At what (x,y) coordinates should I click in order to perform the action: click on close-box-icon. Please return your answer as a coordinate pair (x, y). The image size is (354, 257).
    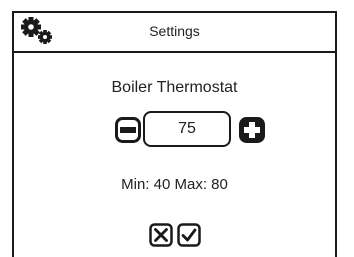
    Looking at the image, I should click on (161, 235).